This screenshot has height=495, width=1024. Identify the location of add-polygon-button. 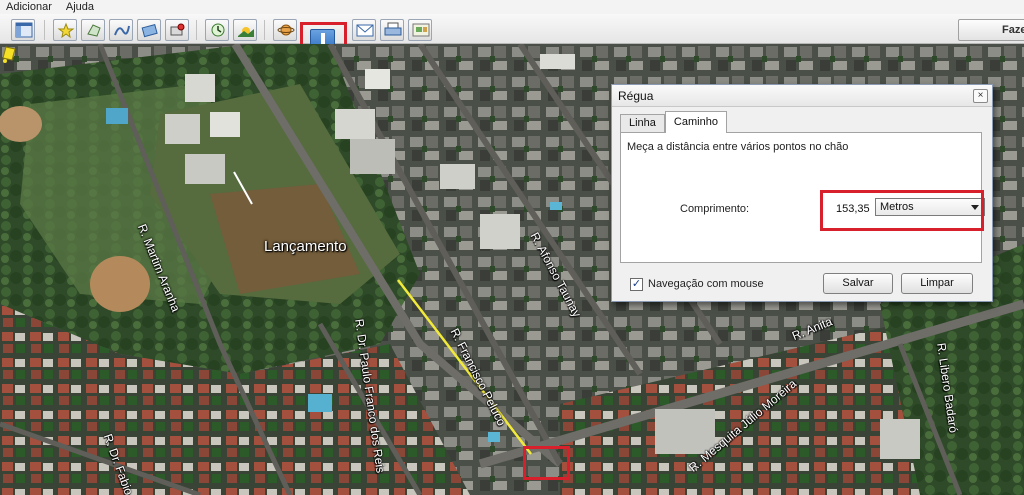
(93, 30).